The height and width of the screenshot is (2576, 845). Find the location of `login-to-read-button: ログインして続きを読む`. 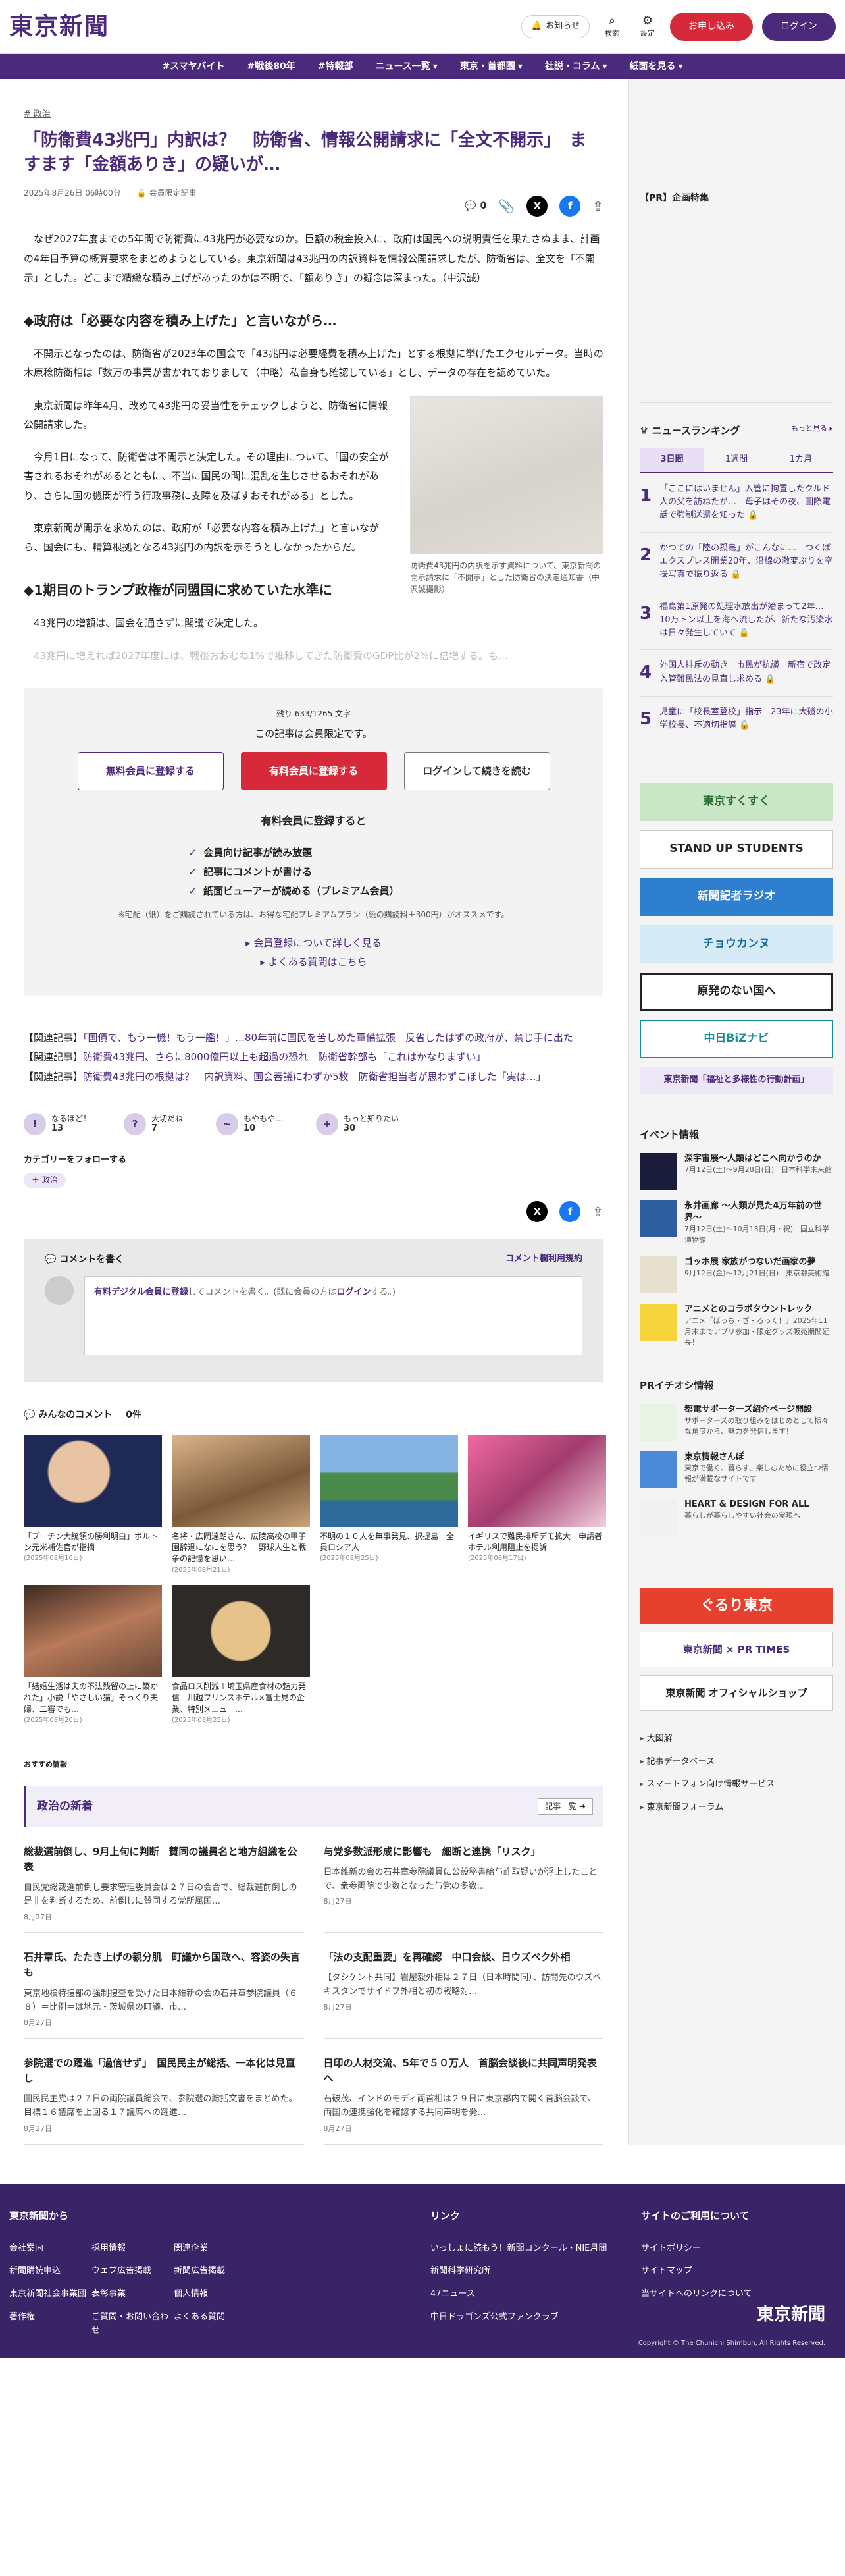

login-to-read-button: ログインして続きを読む is located at coordinates (477, 771).